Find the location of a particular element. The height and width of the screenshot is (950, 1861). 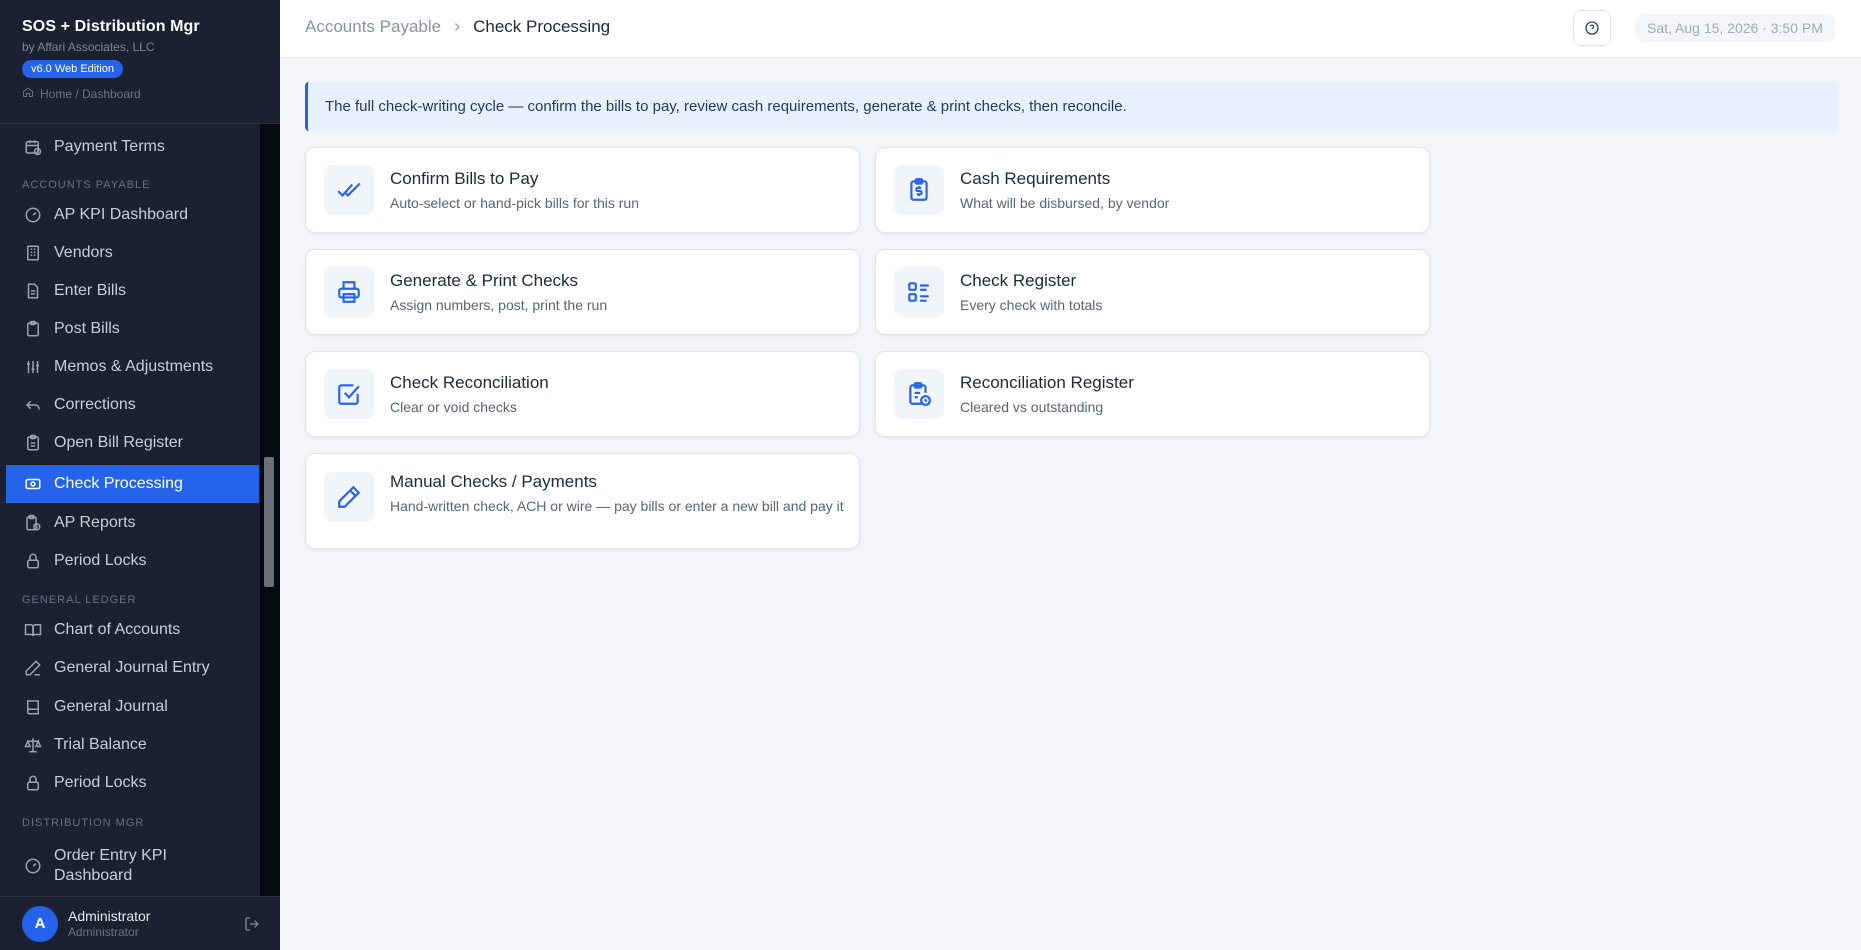

card-title: Reconciliation Register is located at coordinates (1047, 382).